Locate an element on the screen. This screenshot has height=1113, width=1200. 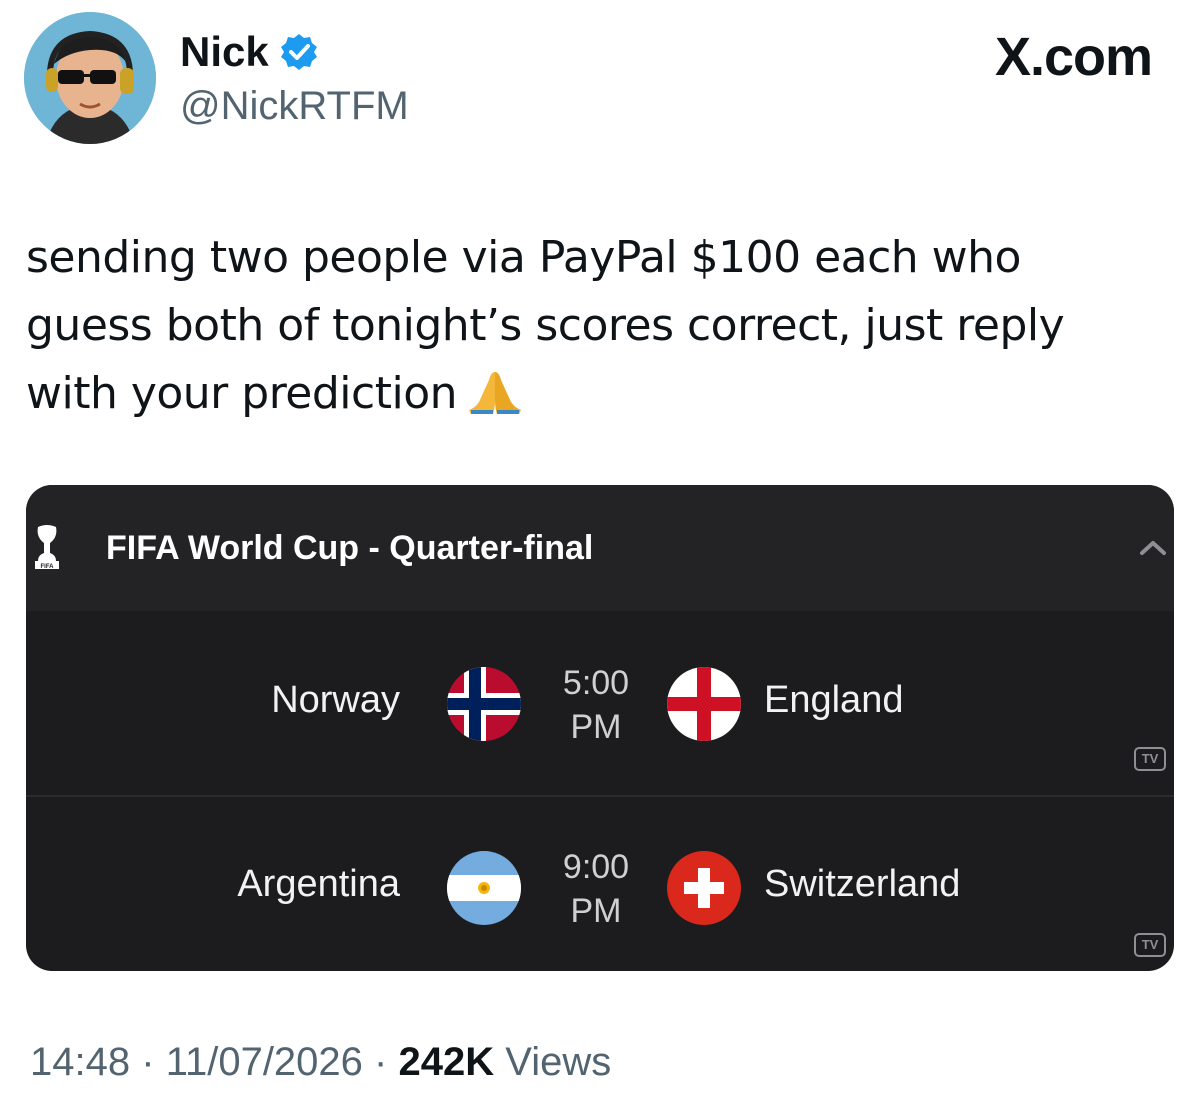
match-time: 9:00 PM is located at coordinates (596, 889).